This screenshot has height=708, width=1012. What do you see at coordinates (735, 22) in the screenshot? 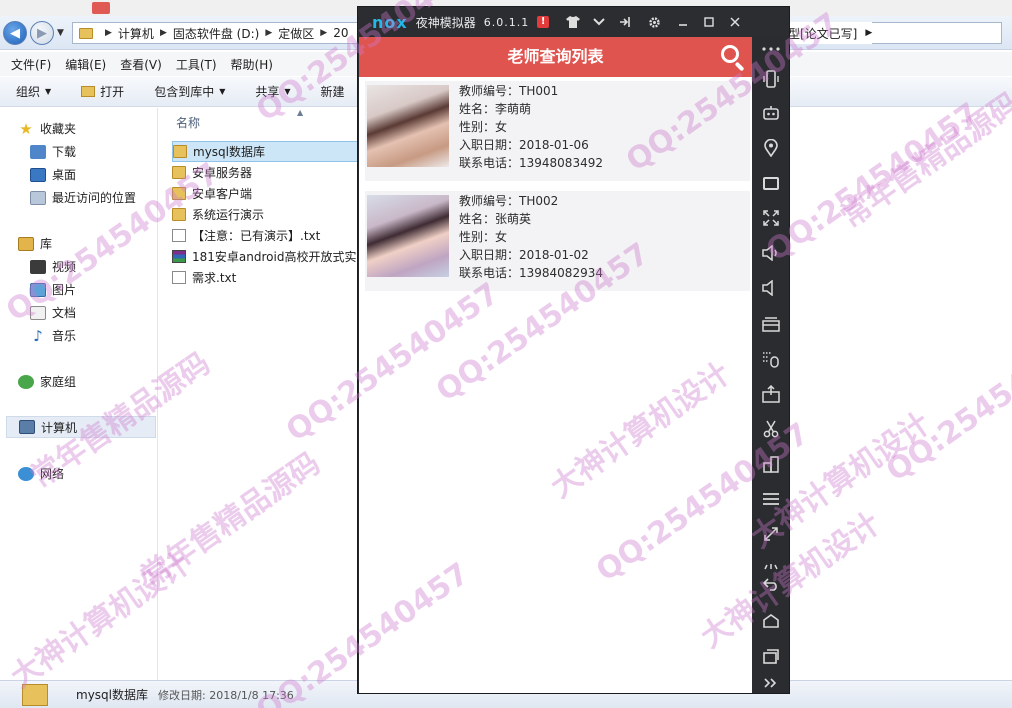
I see `close-icon` at bounding box center [735, 22].